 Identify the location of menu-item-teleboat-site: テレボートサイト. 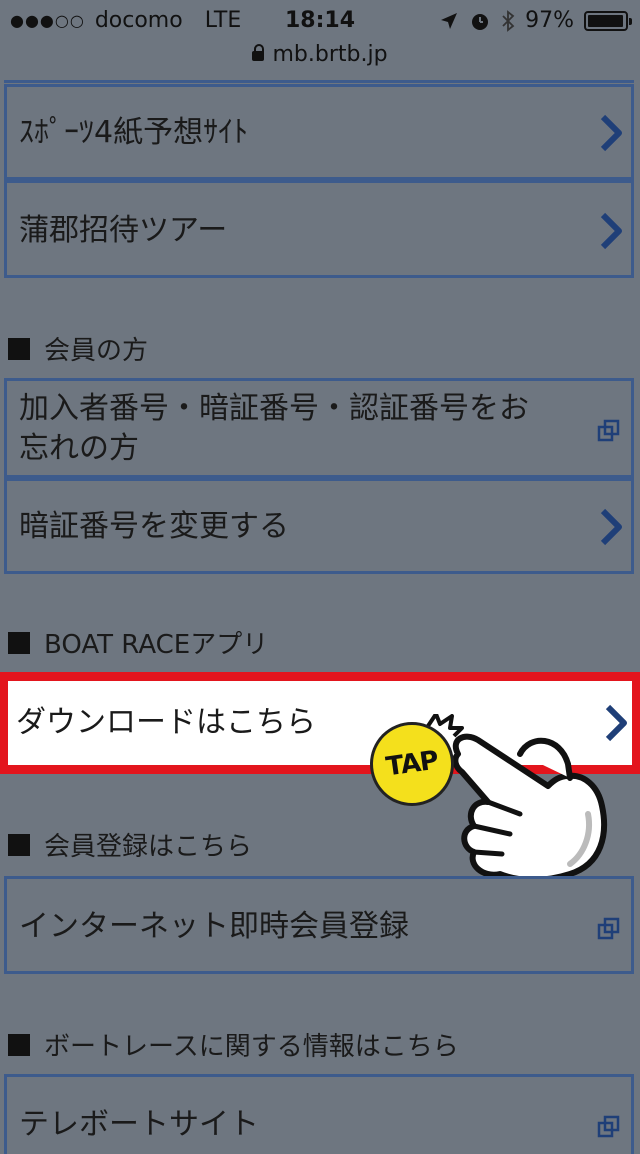
(319, 1114).